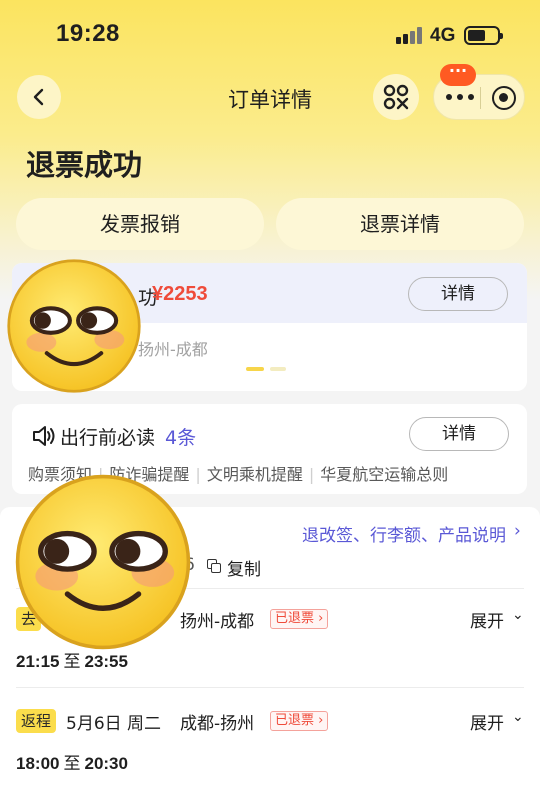 The width and height of the screenshot is (540, 804). I want to click on policy-link: 退改签、行李额、产品说明, so click(404, 533).